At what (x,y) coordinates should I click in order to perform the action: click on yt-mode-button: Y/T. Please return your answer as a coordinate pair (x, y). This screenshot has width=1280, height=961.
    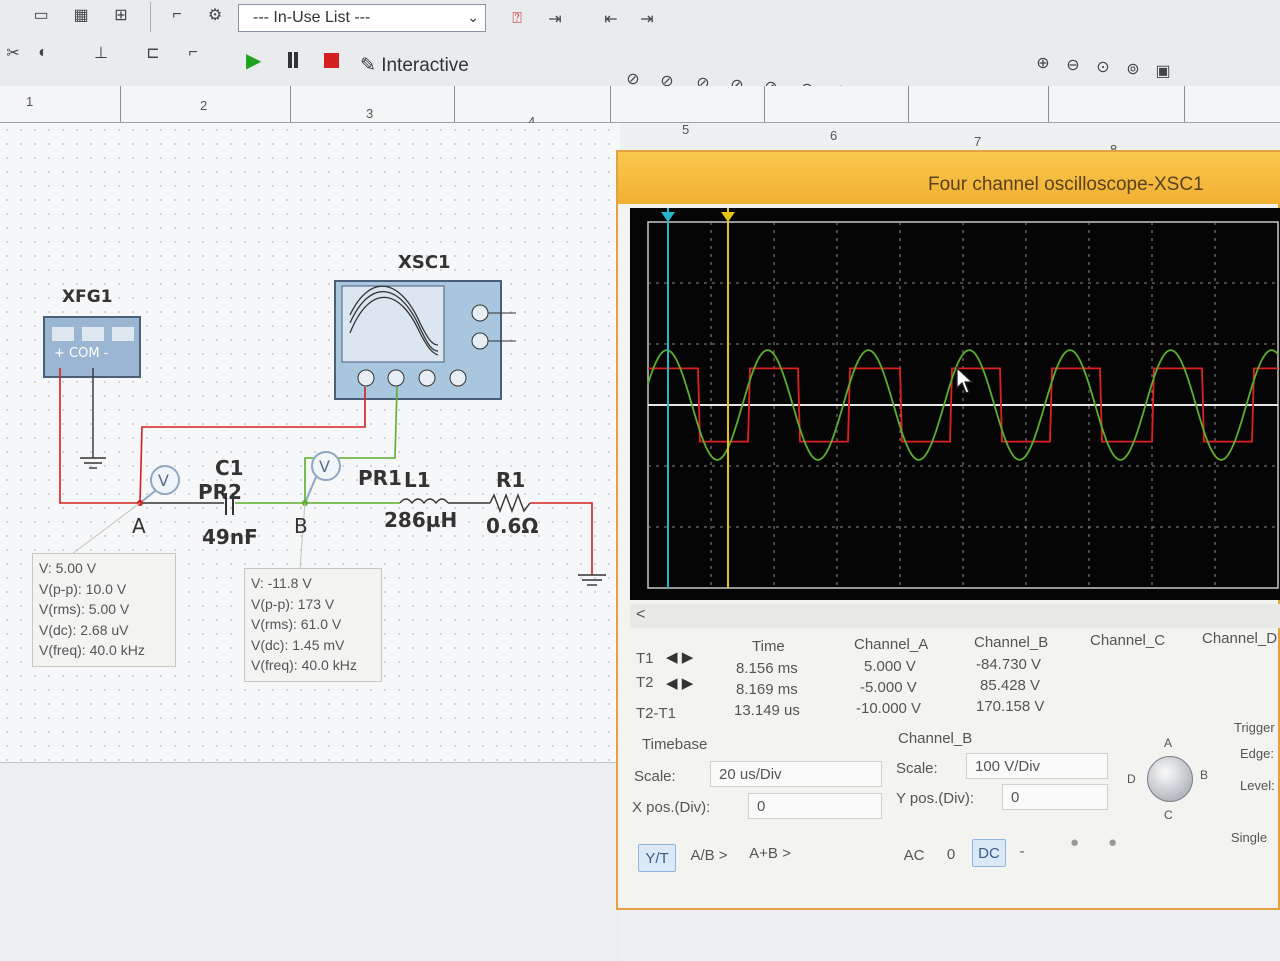
    Looking at the image, I should click on (657, 858).